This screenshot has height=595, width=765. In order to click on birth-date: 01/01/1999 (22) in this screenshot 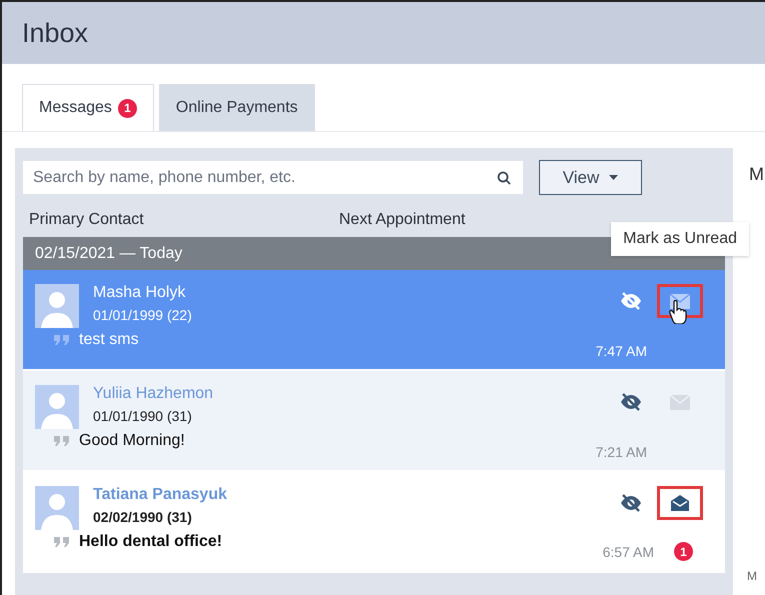, I will do `click(143, 315)`.